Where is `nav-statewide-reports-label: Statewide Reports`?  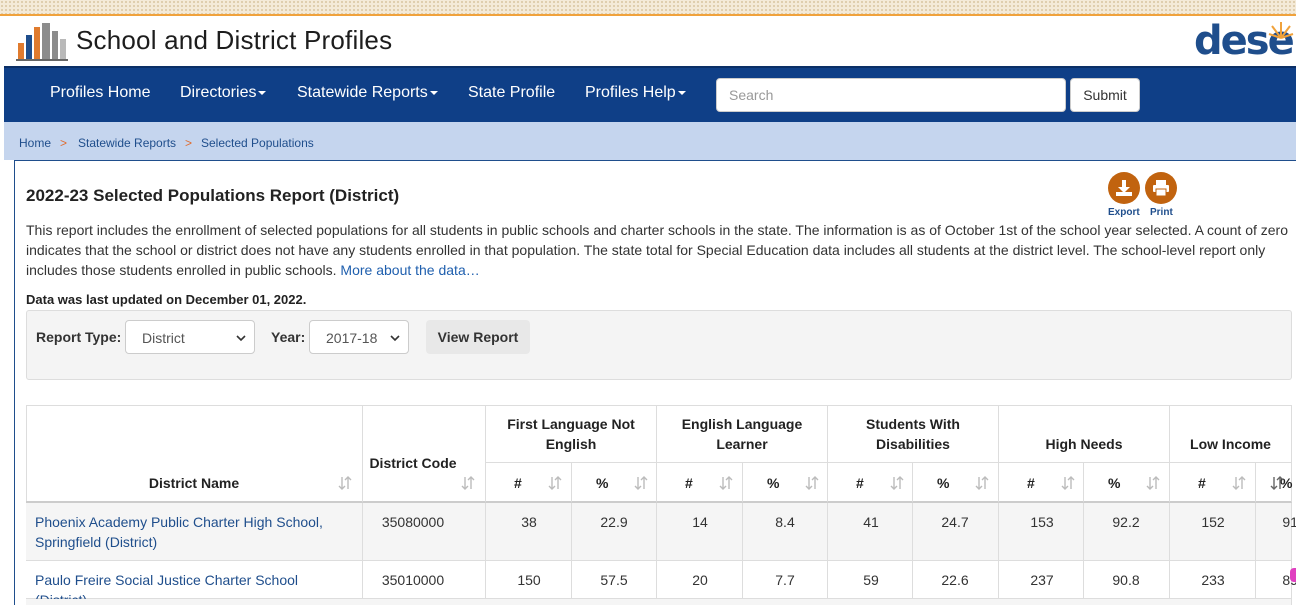 nav-statewide-reports-label: Statewide Reports is located at coordinates (362, 92).